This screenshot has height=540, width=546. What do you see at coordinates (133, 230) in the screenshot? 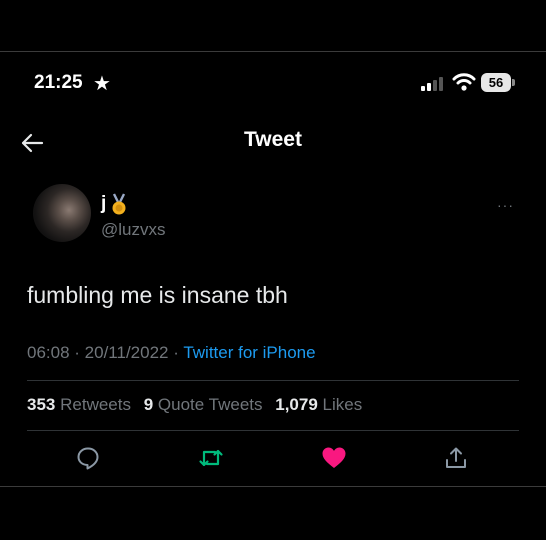
I see `username: @luzvxs` at bounding box center [133, 230].